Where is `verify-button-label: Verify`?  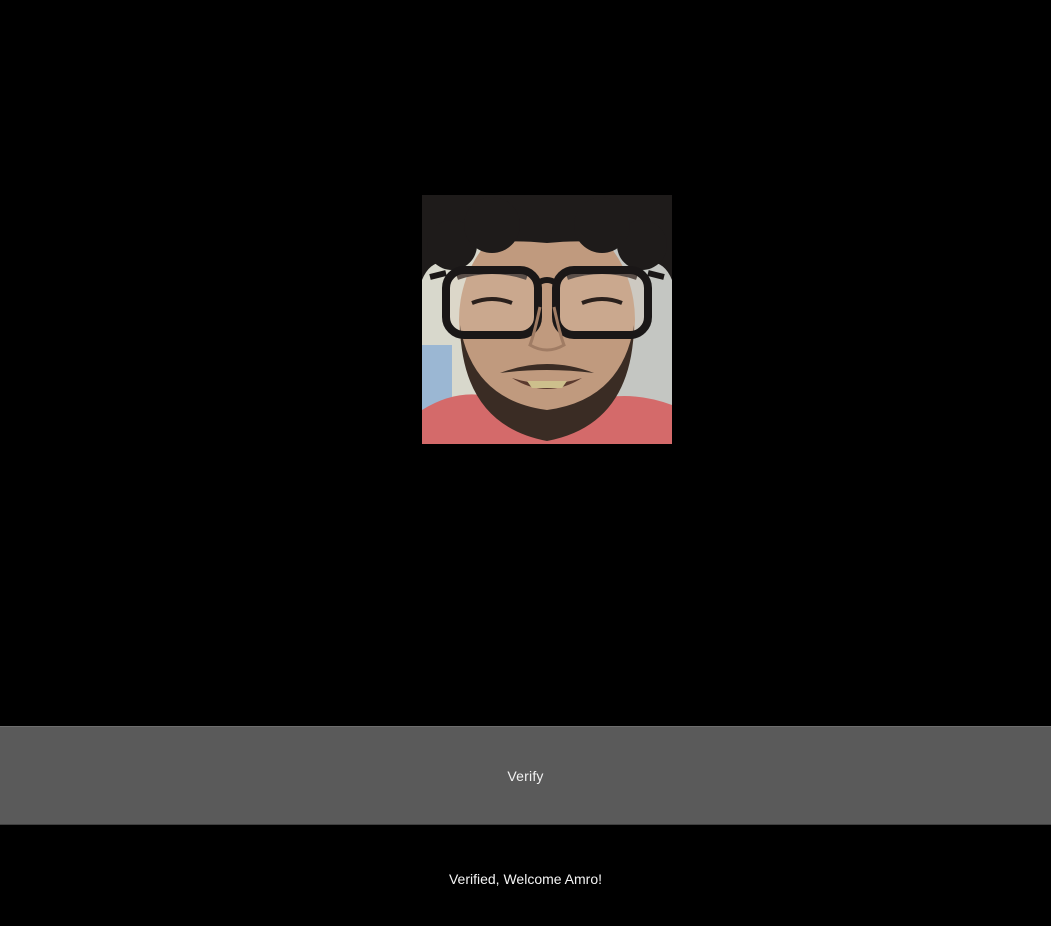
verify-button-label: Verify is located at coordinates (525, 775).